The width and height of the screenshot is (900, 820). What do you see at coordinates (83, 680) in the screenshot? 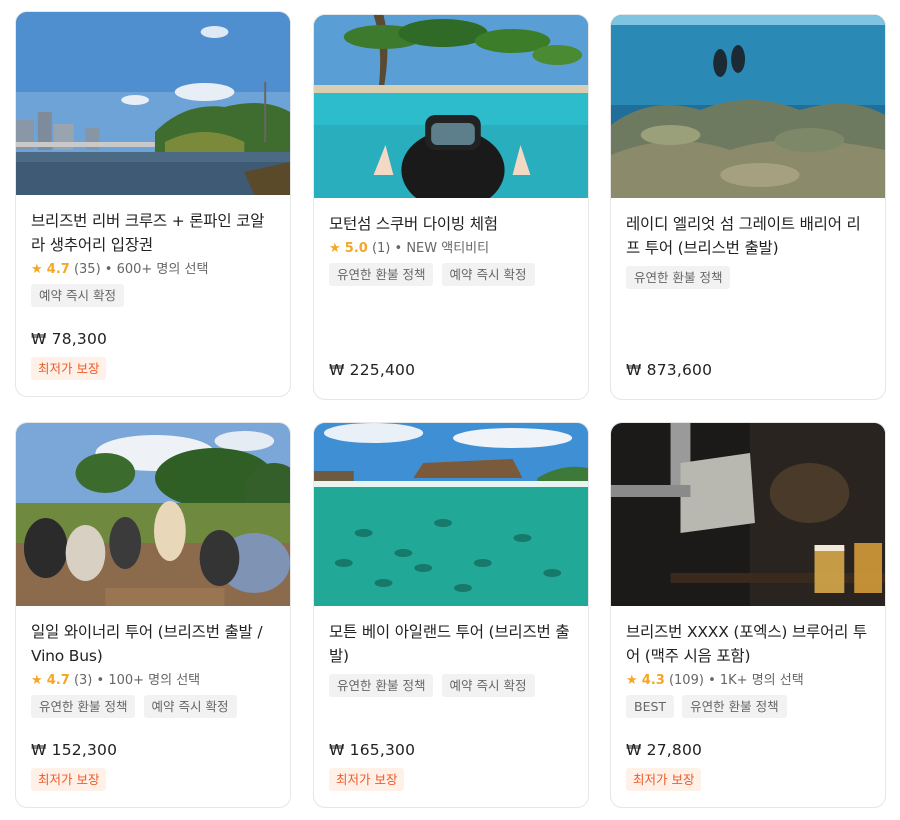
I see `review-count: (3)` at bounding box center [83, 680].